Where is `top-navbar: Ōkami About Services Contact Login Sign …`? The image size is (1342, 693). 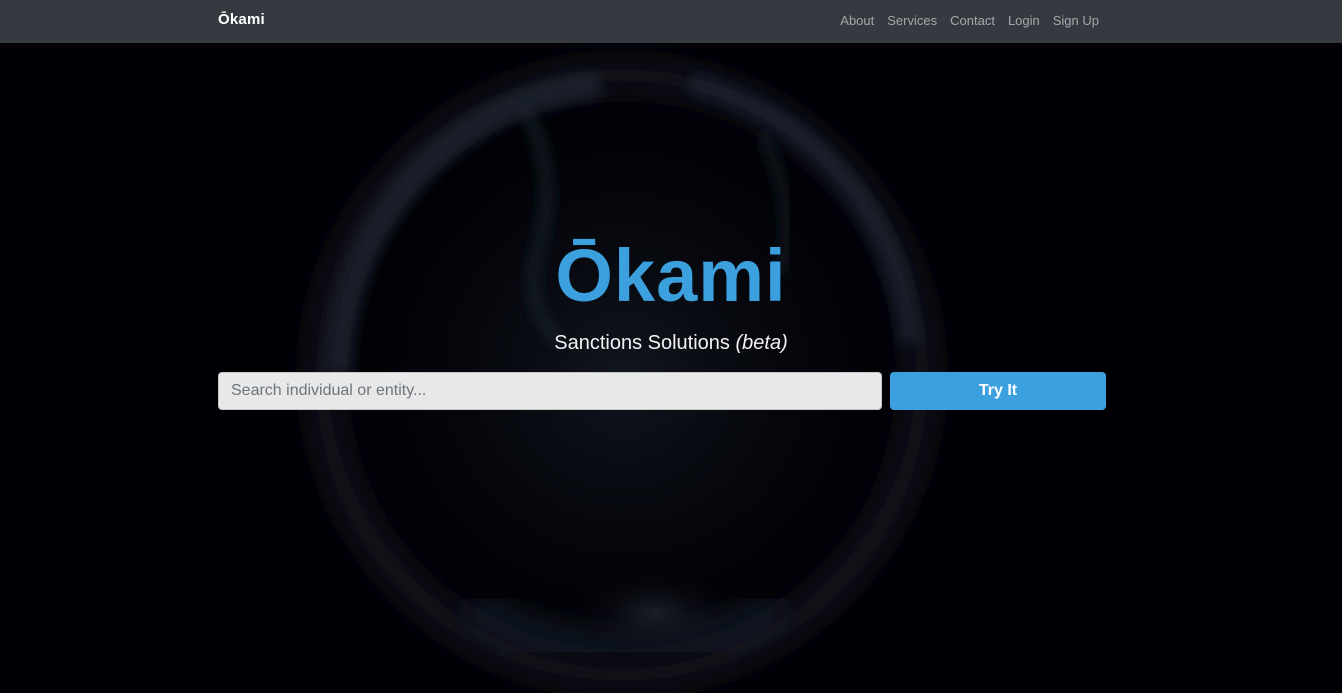
top-navbar: Ōkami About Services Contact Login Sign … is located at coordinates (671, 21).